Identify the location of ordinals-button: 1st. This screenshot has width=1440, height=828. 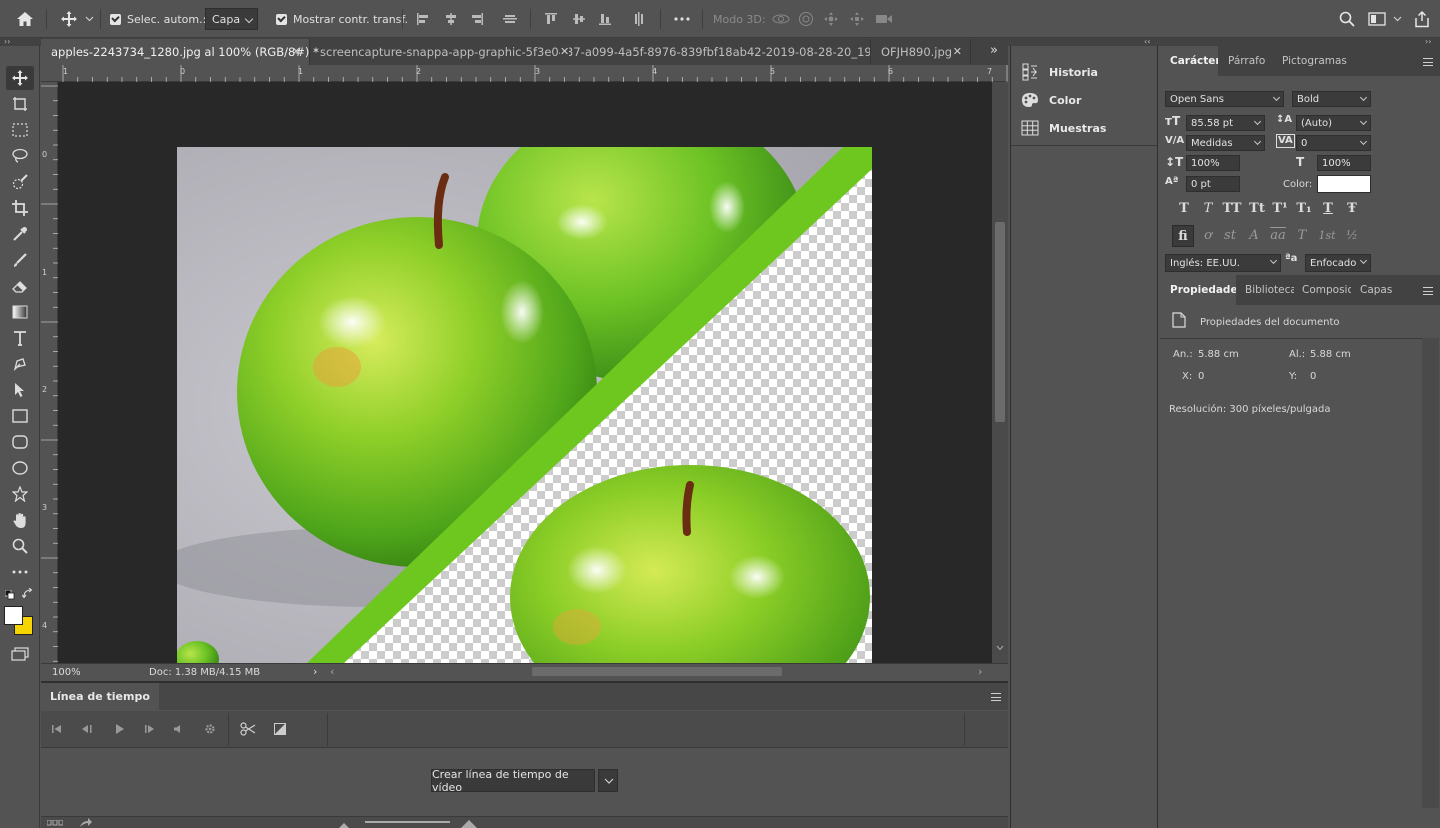
(1327, 235).